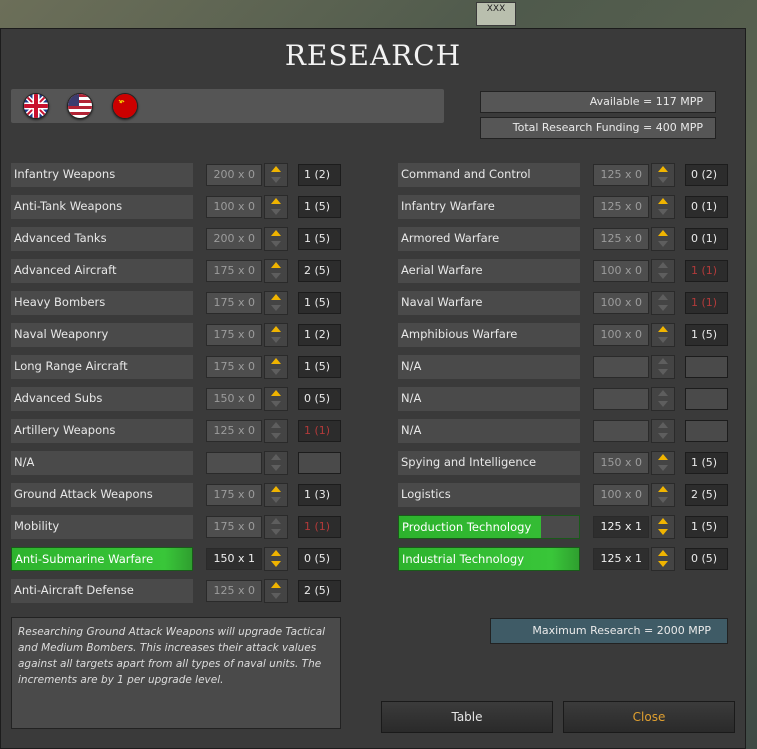 This screenshot has width=757, height=749. Describe the element at coordinates (102, 527) in the screenshot. I see `tech-label-mobility: Mobility` at that location.